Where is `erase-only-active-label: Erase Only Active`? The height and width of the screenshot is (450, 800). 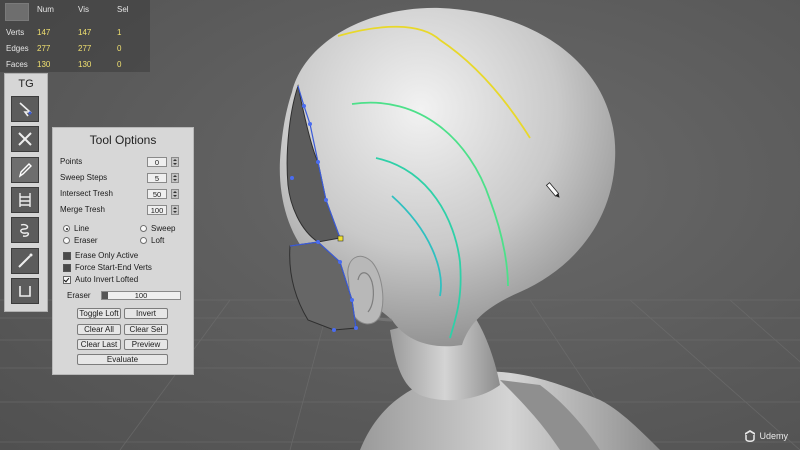 erase-only-active-label: Erase Only Active is located at coordinates (107, 255).